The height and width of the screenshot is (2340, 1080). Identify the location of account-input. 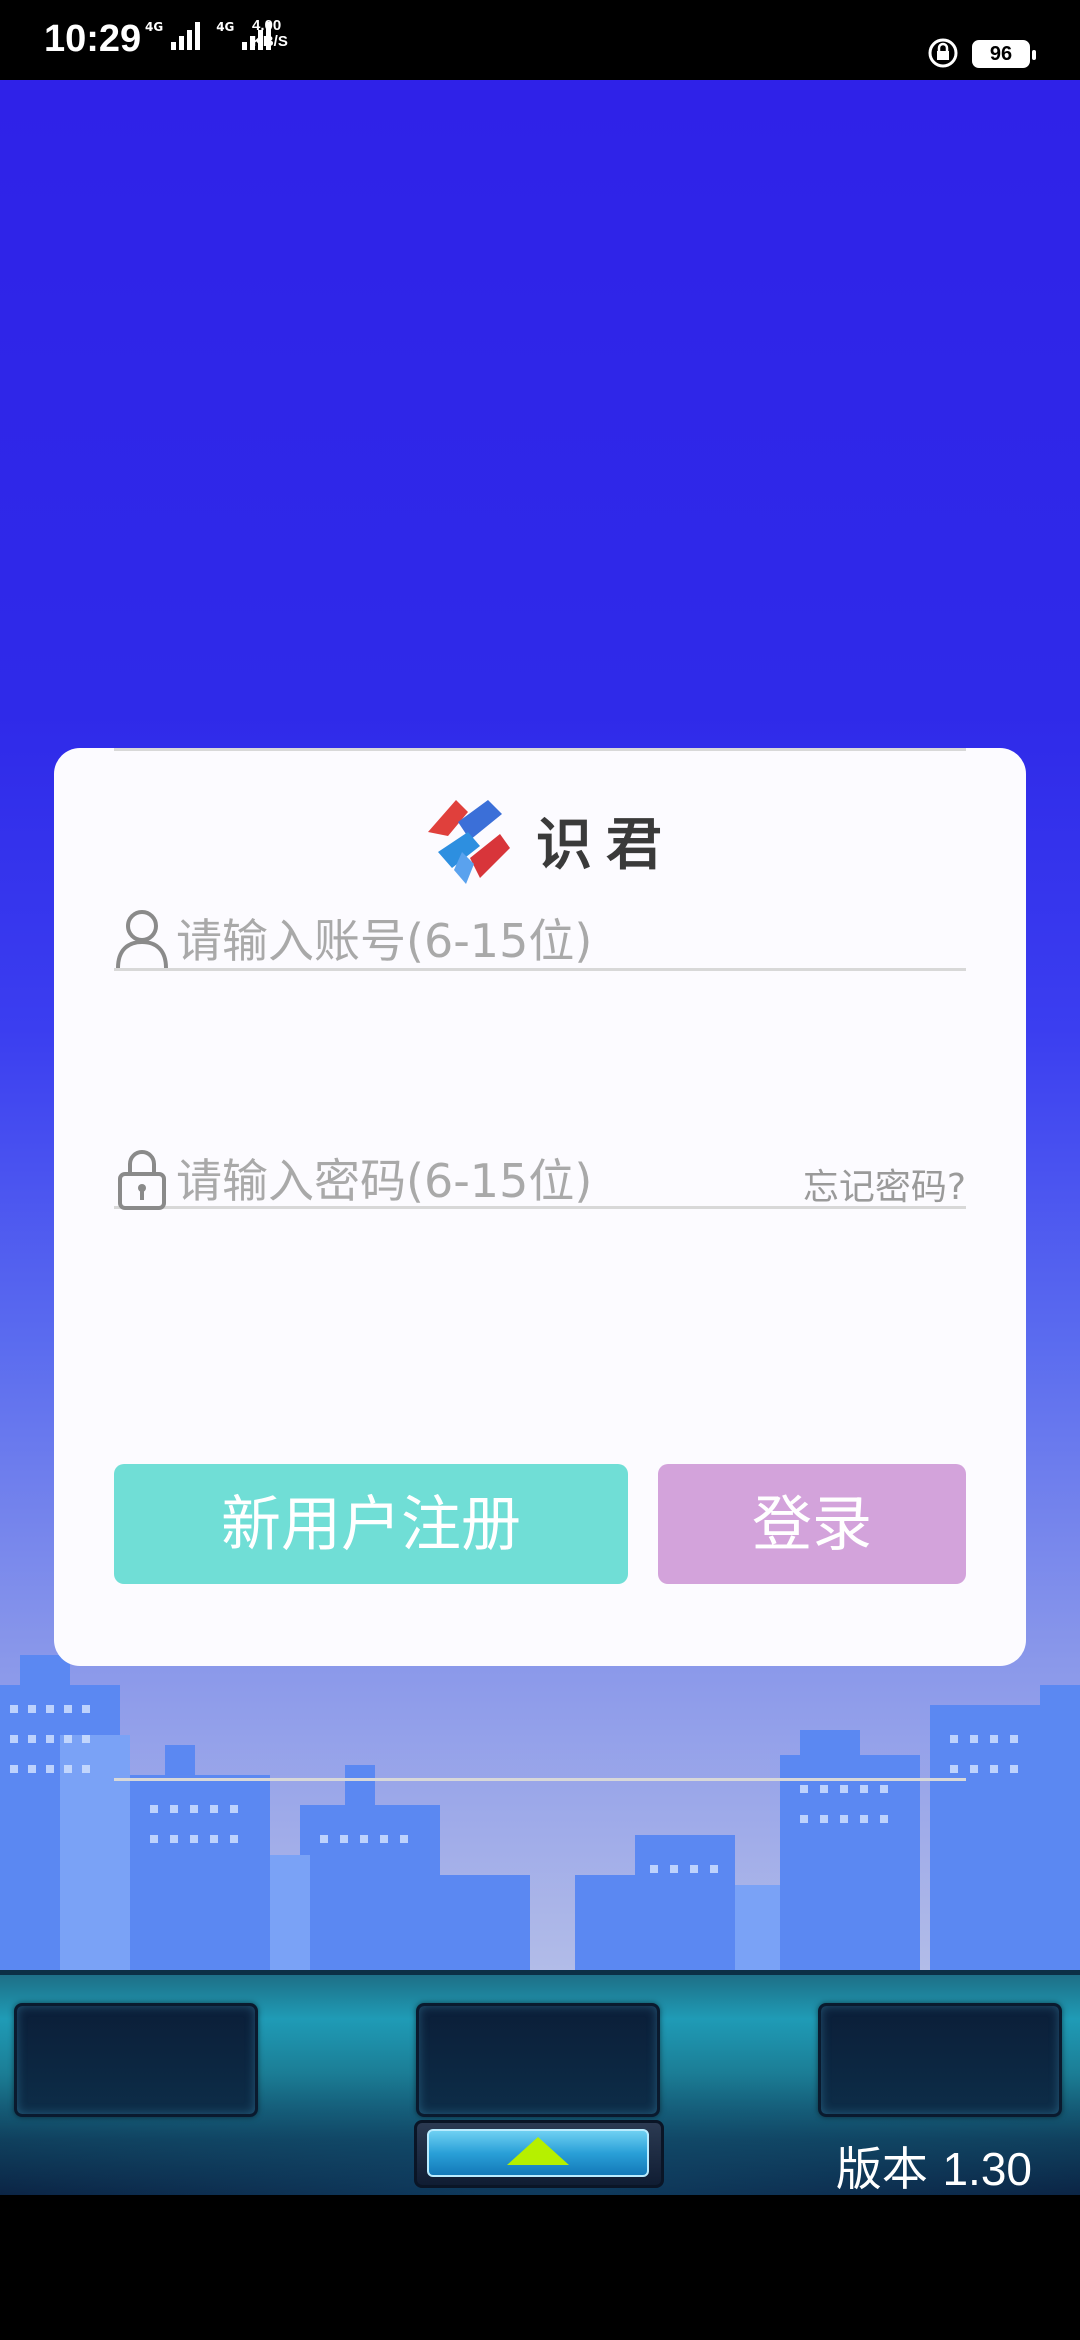
(476, 941).